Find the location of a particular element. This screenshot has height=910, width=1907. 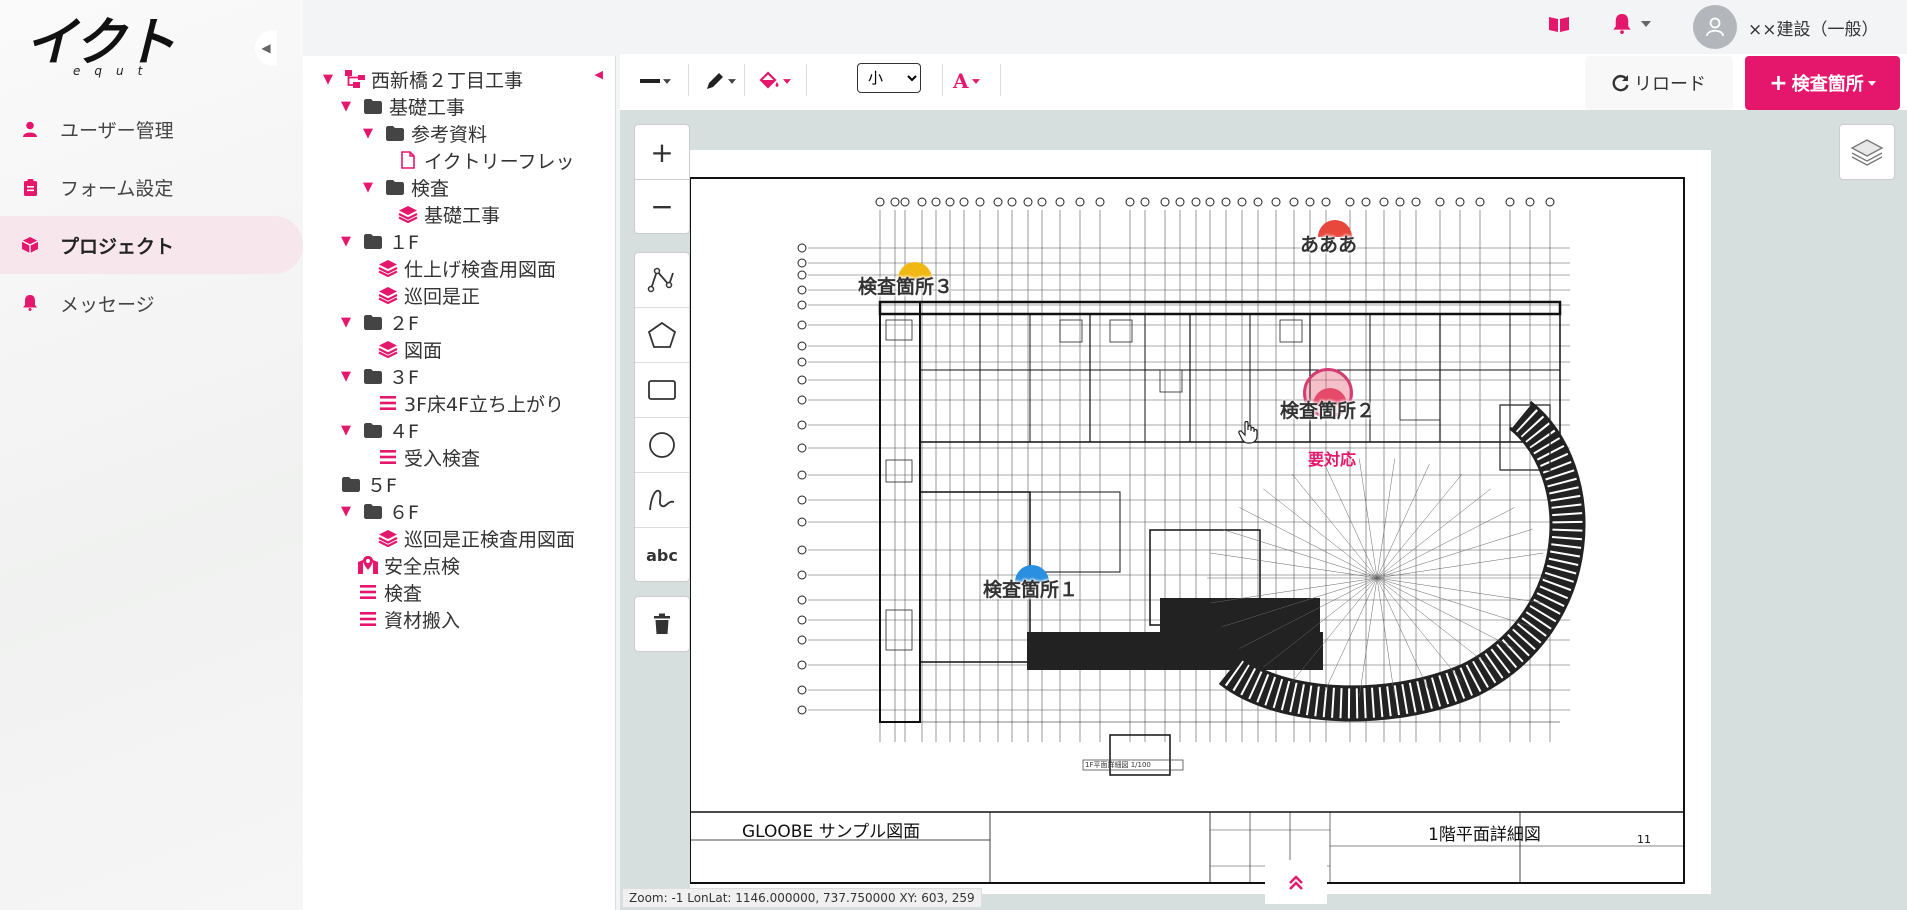

text-tool-button: abc is located at coordinates (662, 555).